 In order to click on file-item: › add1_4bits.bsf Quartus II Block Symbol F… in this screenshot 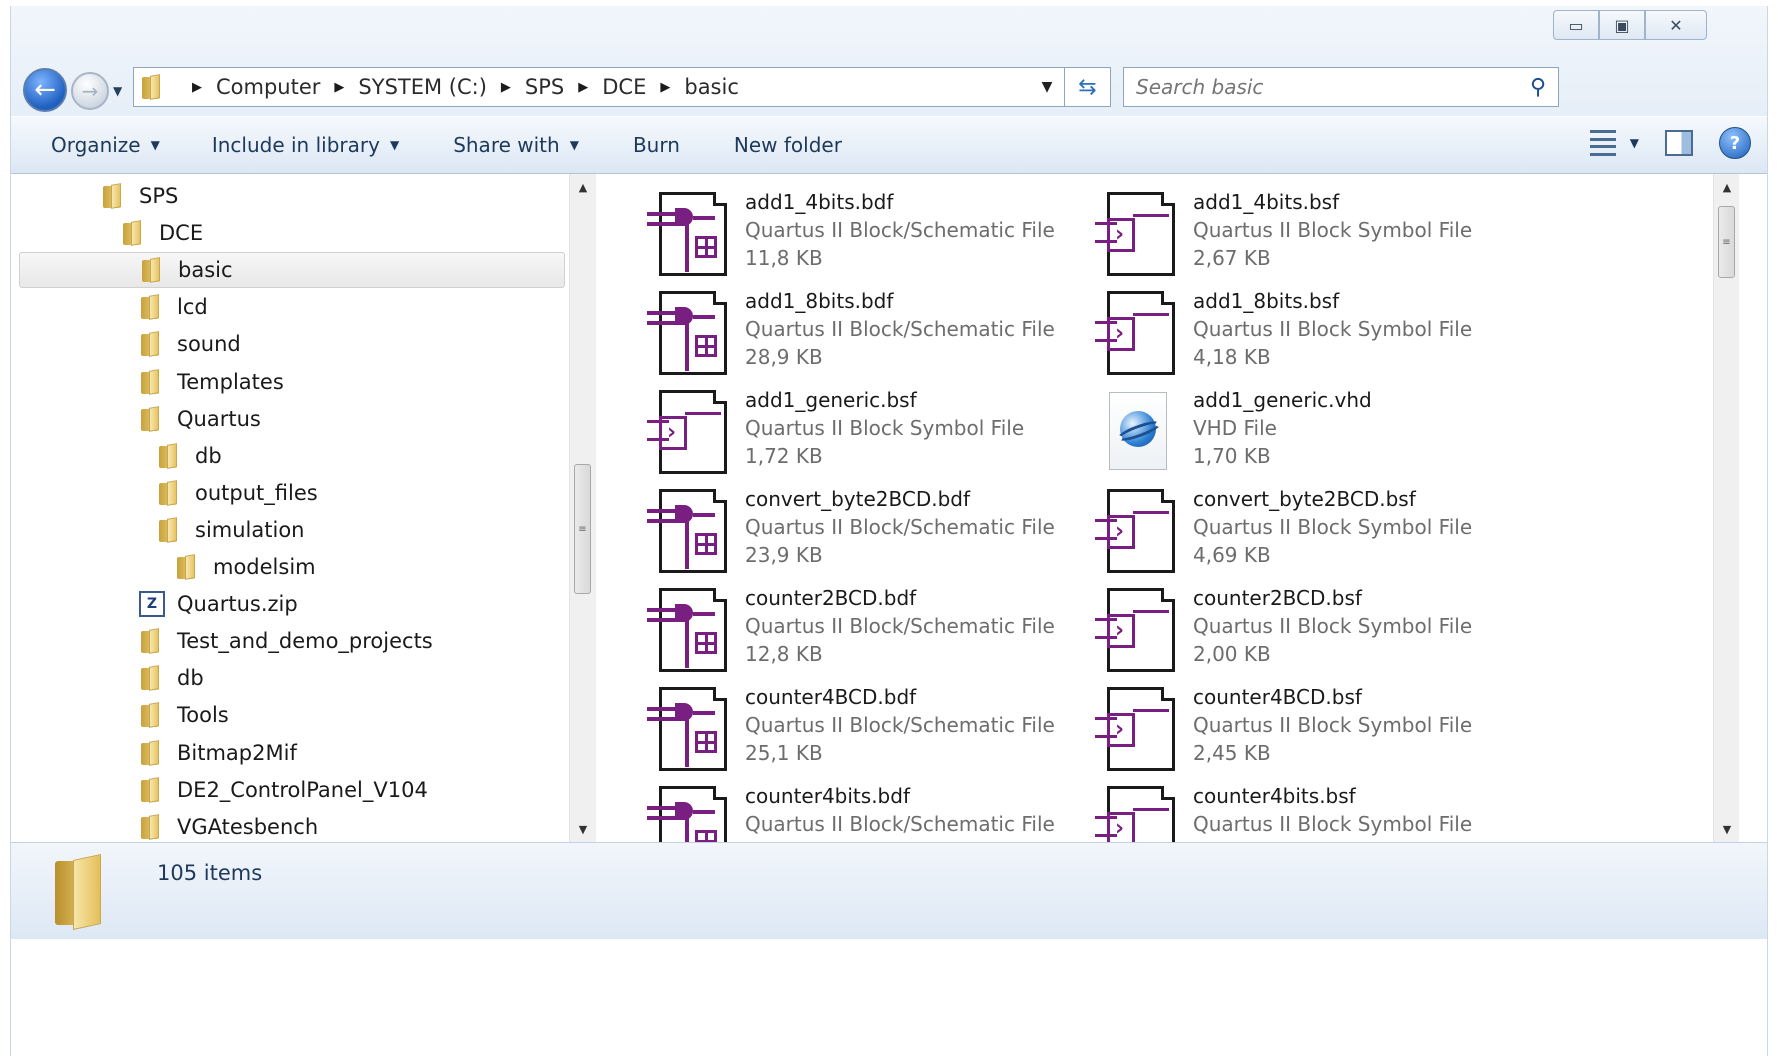, I will do `click(1313, 236)`.